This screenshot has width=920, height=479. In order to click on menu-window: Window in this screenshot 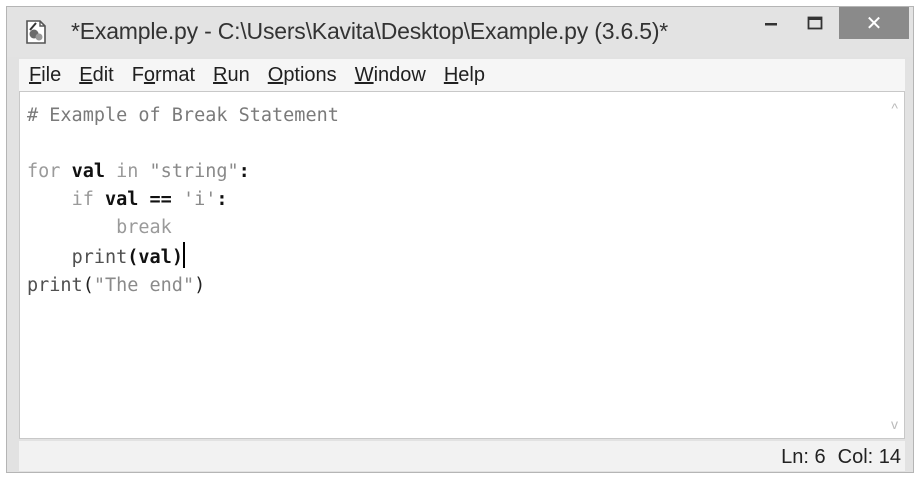, I will do `click(390, 75)`.